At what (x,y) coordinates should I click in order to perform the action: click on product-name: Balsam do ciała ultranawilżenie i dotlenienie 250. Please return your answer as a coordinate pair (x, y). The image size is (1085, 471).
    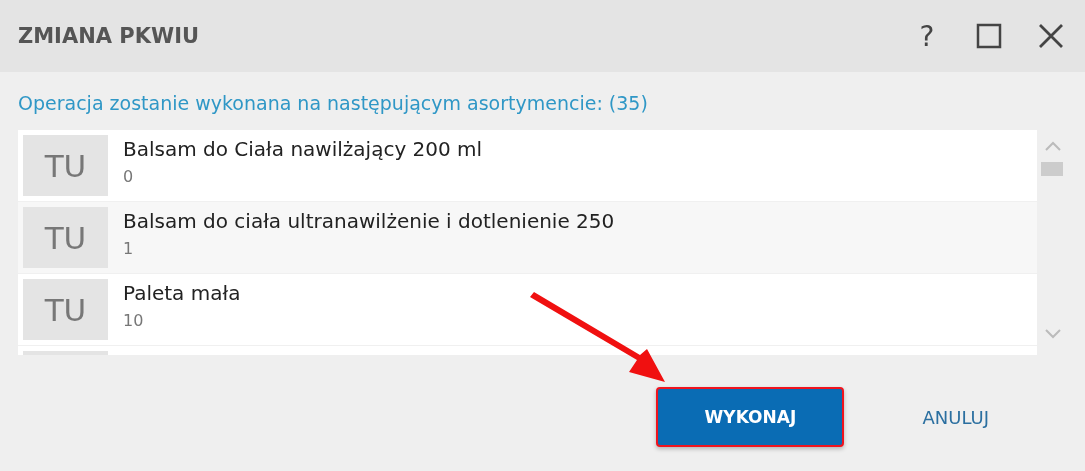
    Looking at the image, I should click on (369, 221).